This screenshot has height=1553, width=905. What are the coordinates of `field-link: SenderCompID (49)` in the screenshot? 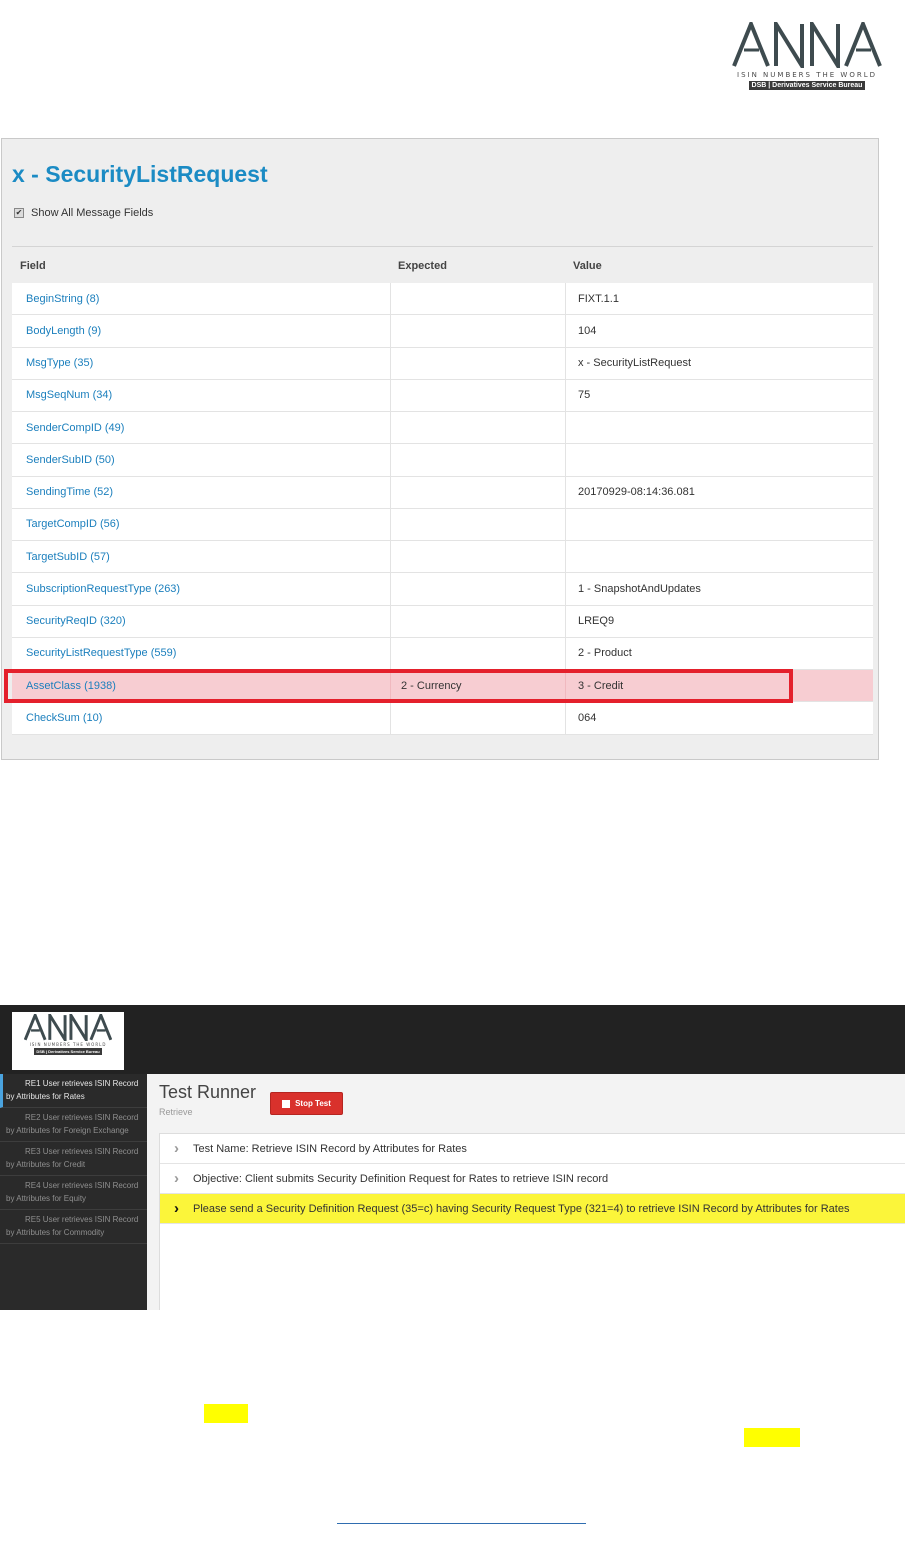 It's located at (201, 428).